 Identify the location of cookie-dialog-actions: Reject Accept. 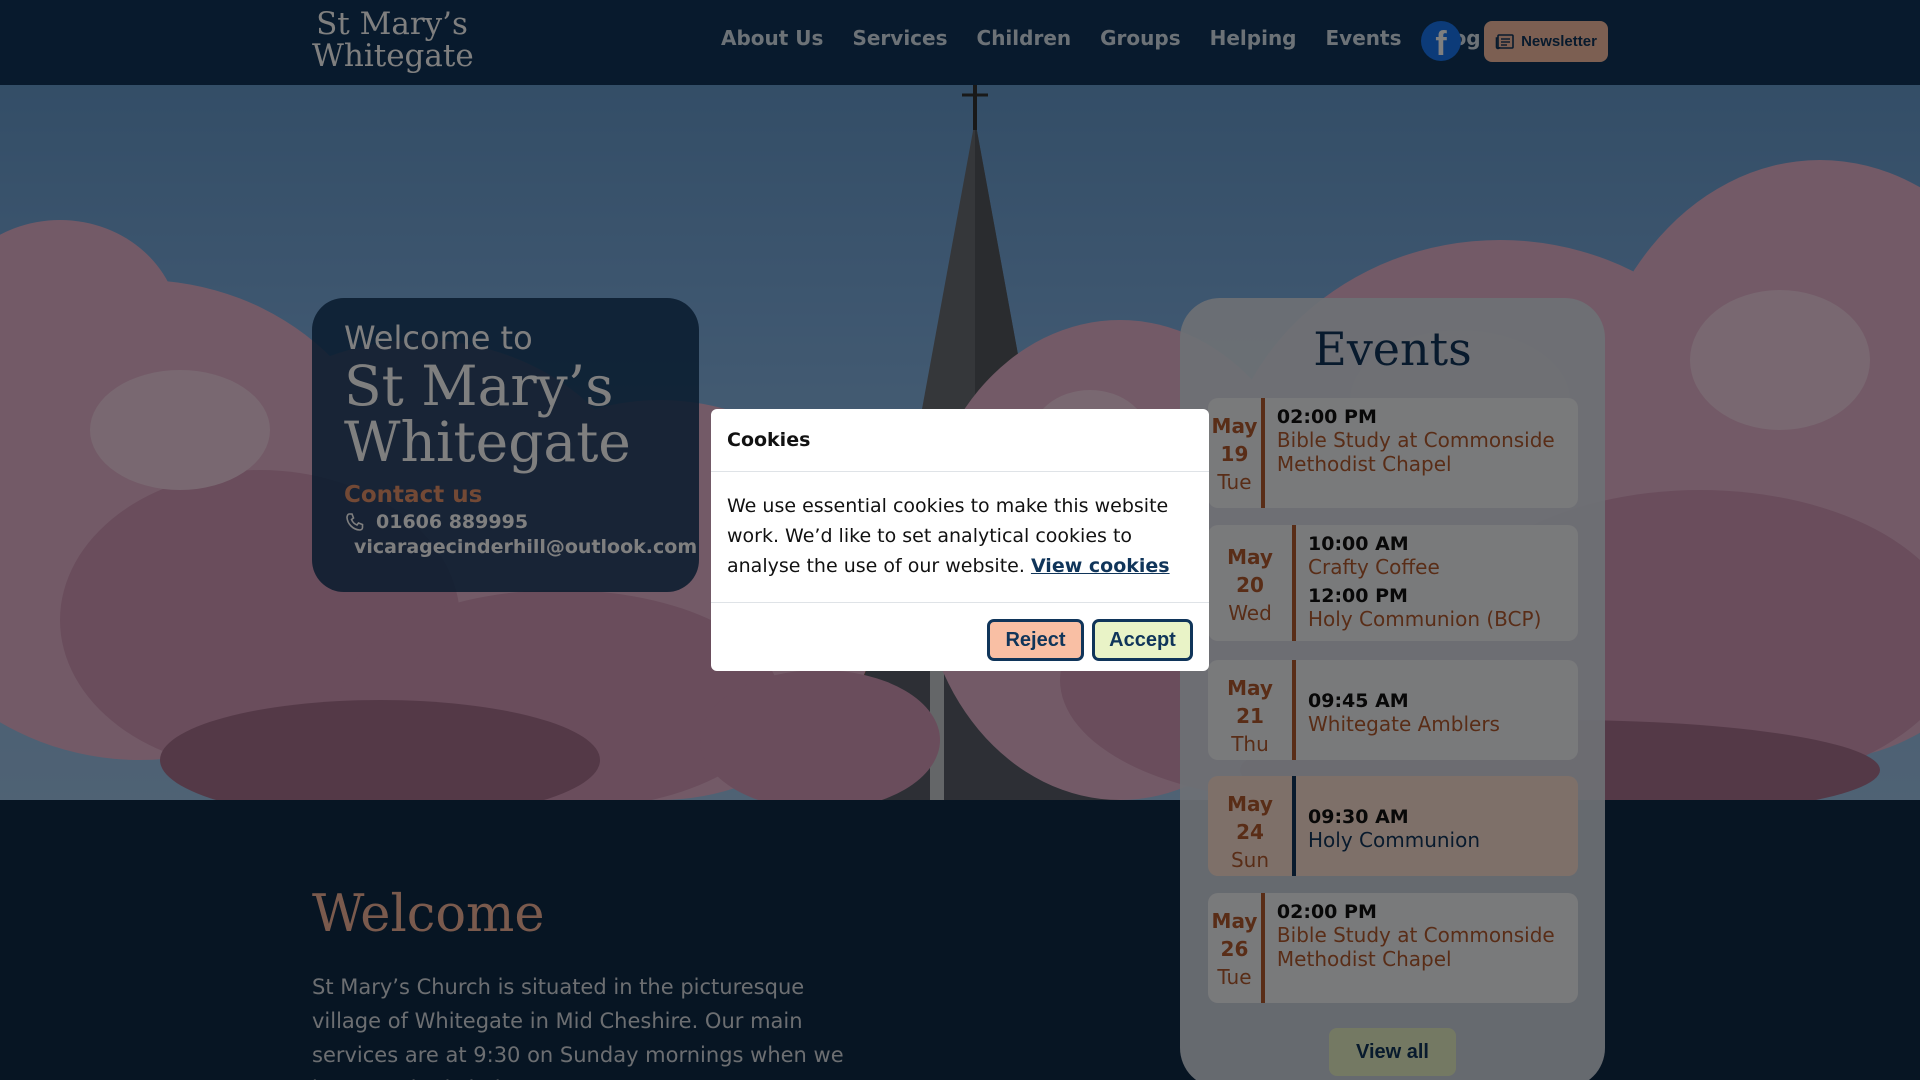
(960, 640).